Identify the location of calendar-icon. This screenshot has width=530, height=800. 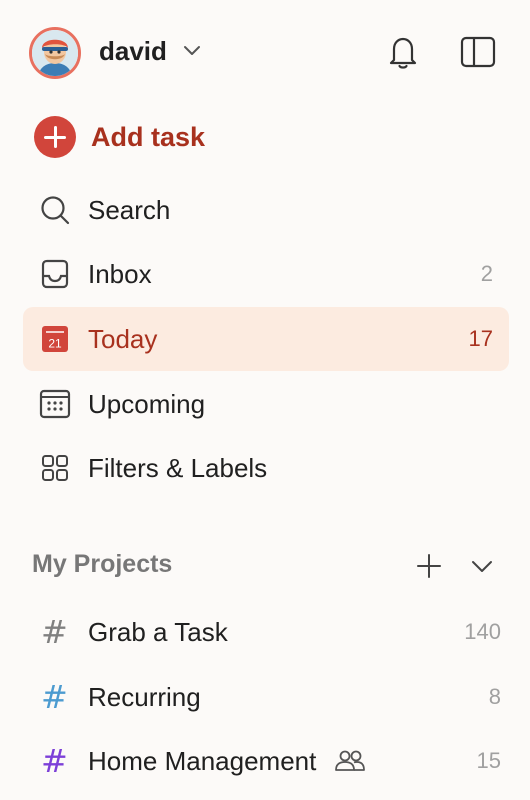
(55, 404).